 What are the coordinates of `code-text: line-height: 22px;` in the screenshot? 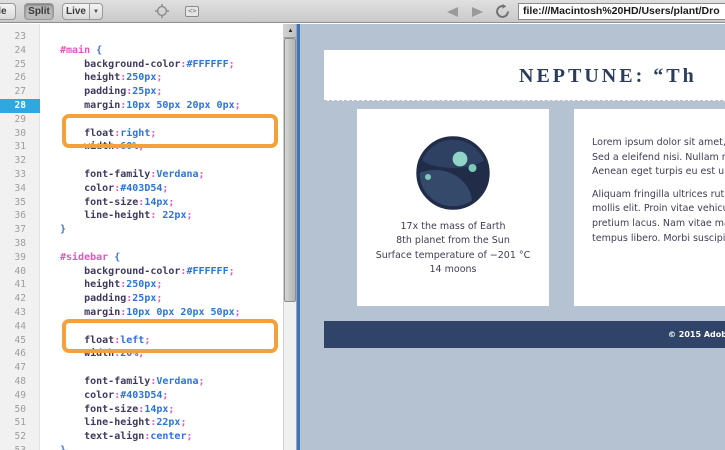 It's located at (161, 216).